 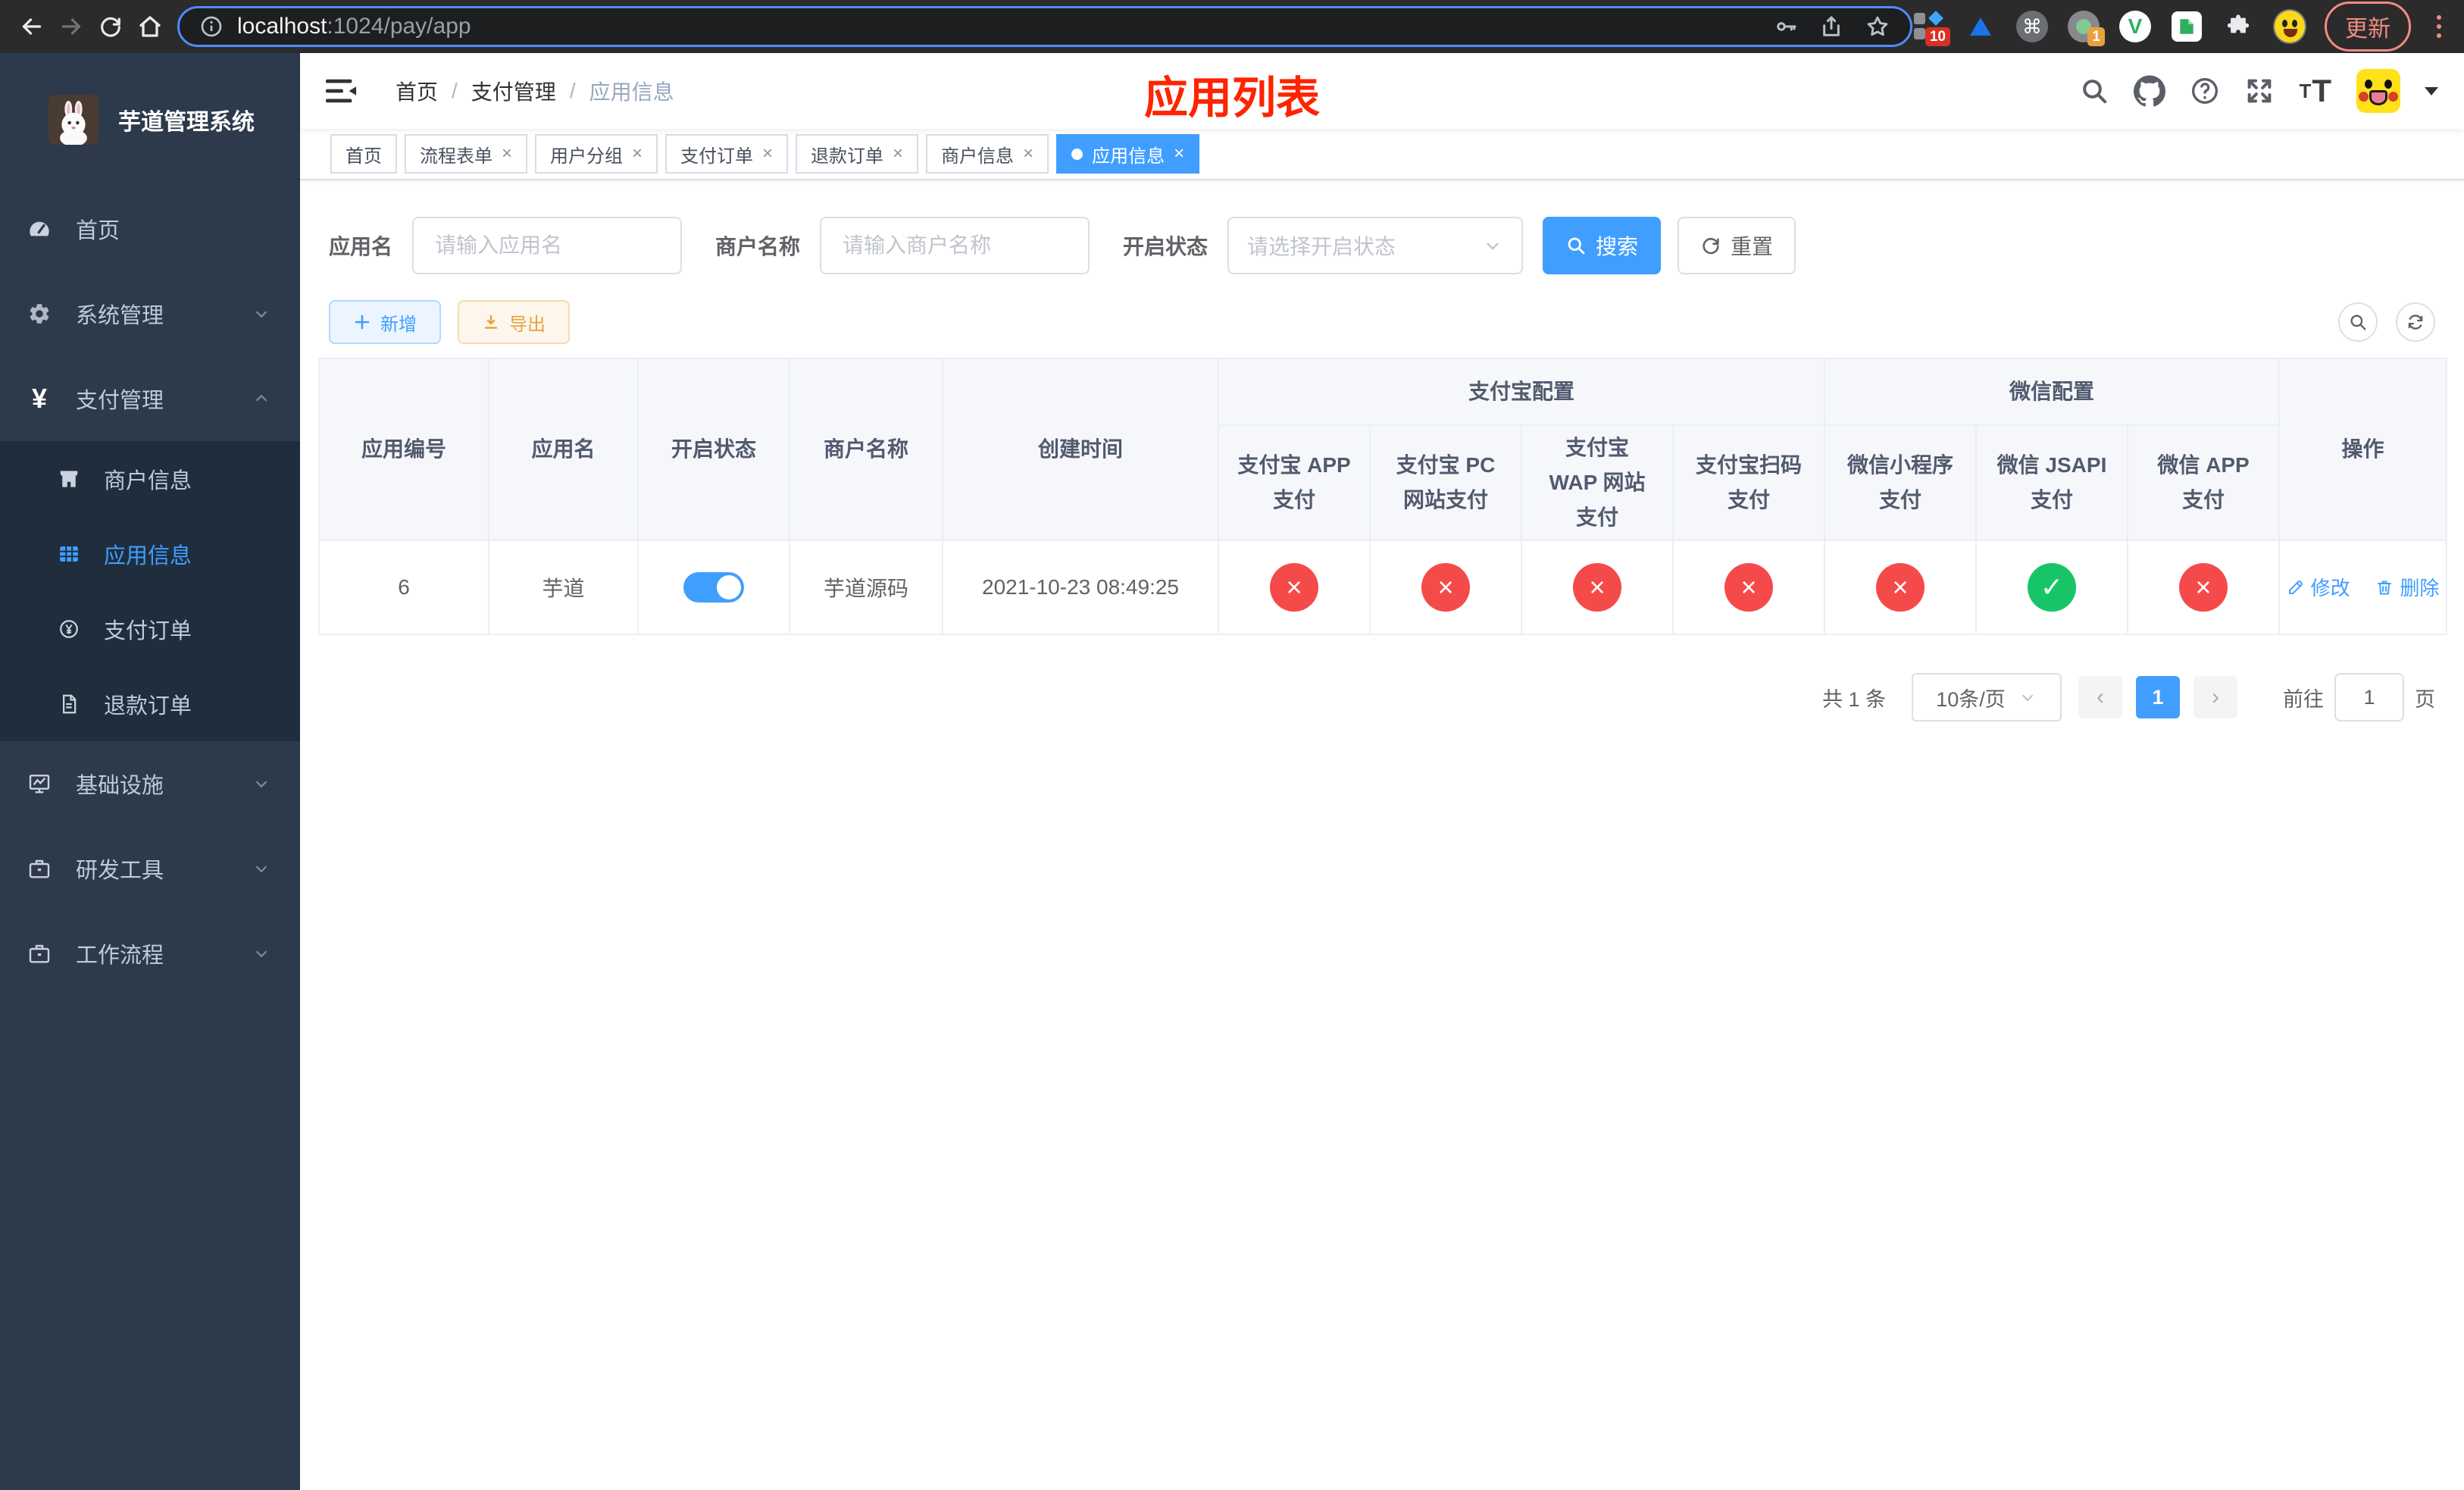 What do you see at coordinates (1232, 99) in the screenshot?
I see `page-title: 应用列表` at bounding box center [1232, 99].